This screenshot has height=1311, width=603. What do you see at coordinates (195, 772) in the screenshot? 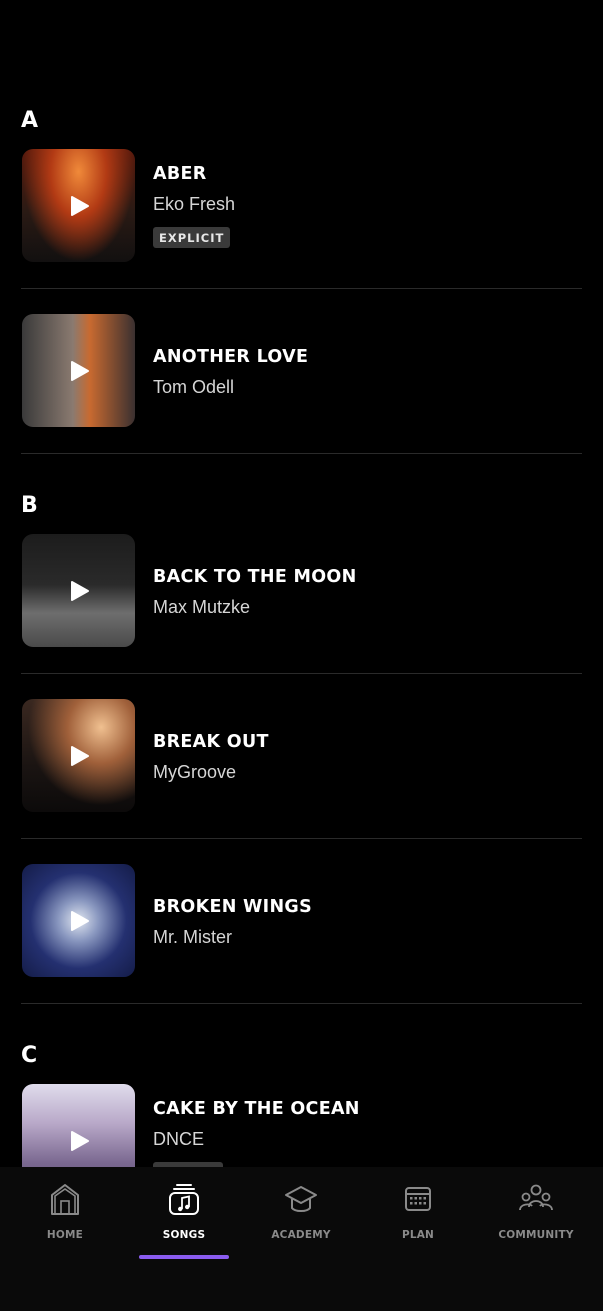
I see `song-artist: MyGroove` at bounding box center [195, 772].